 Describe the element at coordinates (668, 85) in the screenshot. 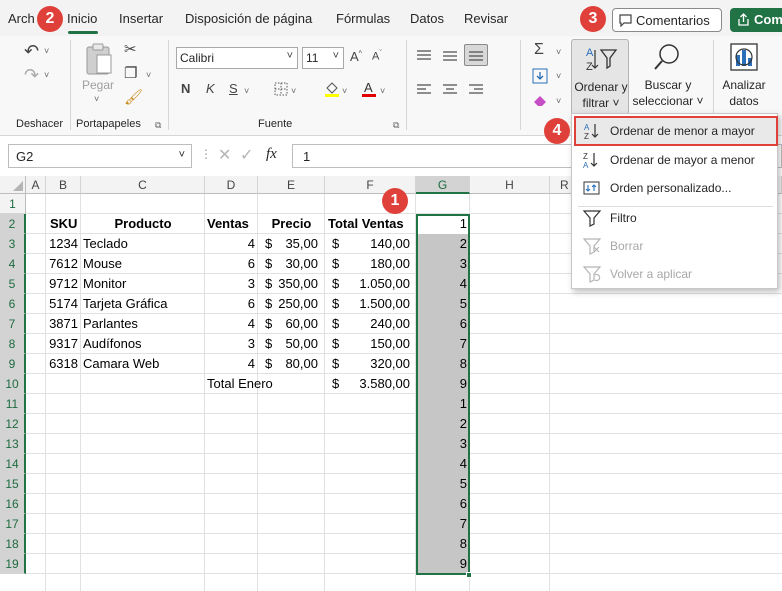

I see `buscar-label-1: Buscar y` at that location.